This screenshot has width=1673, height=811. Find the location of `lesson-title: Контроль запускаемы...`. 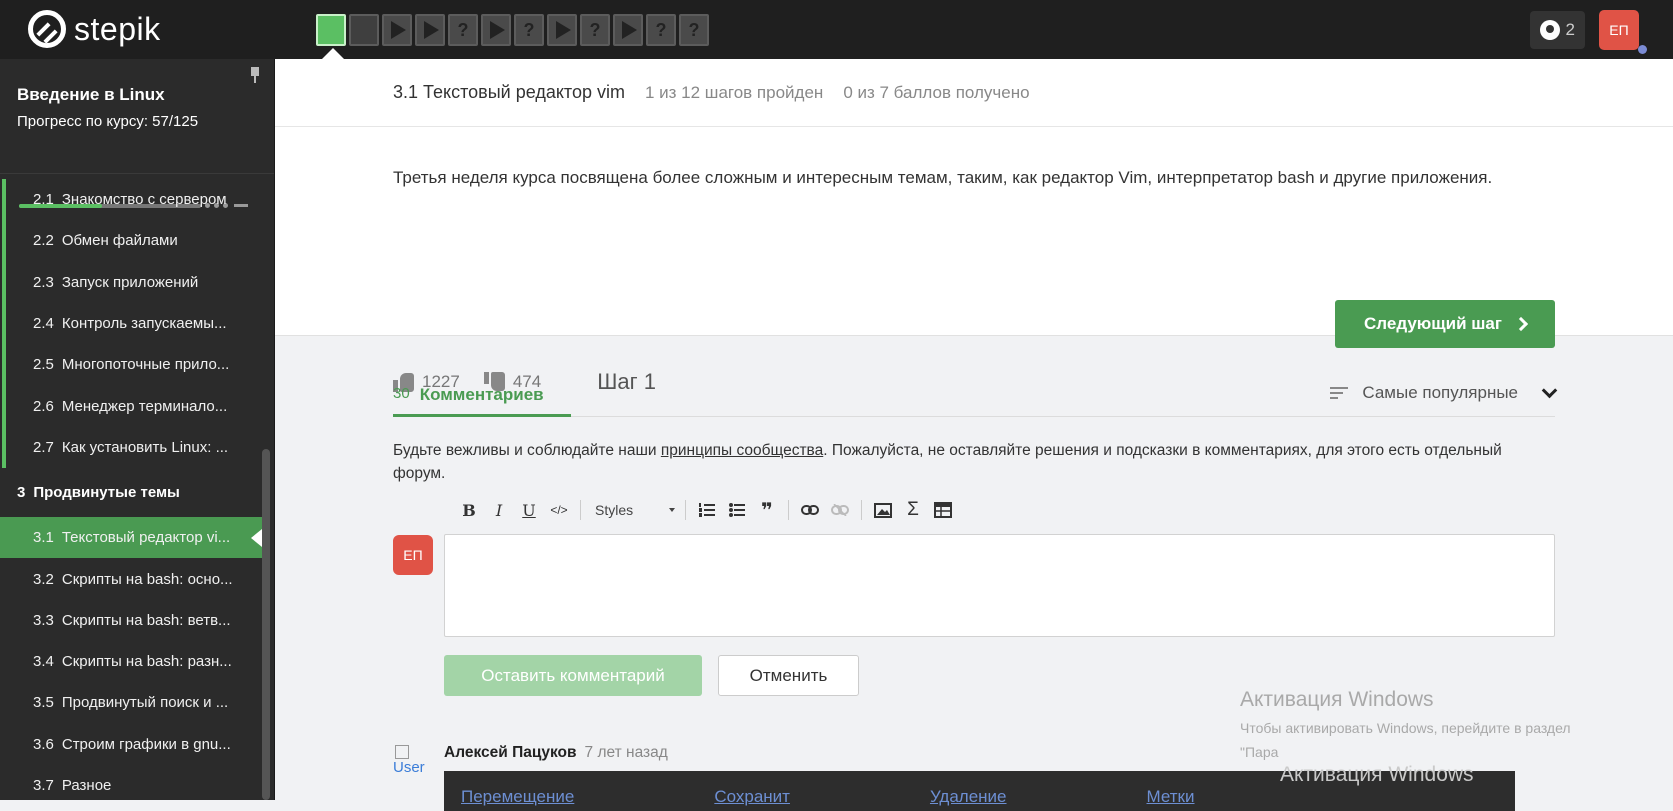

lesson-title: Контроль запускаемы... is located at coordinates (144, 324).